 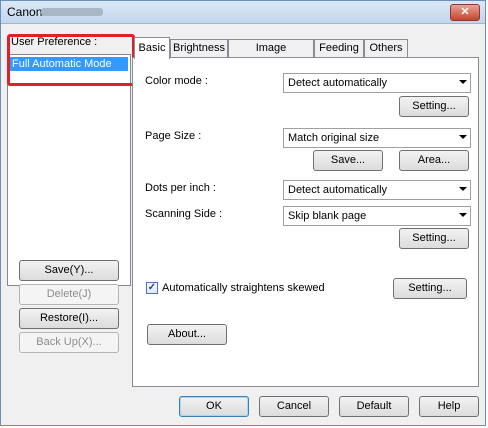 What do you see at coordinates (327, 216) in the screenshot?
I see `scanning-side-value: Skip blank page` at bounding box center [327, 216].